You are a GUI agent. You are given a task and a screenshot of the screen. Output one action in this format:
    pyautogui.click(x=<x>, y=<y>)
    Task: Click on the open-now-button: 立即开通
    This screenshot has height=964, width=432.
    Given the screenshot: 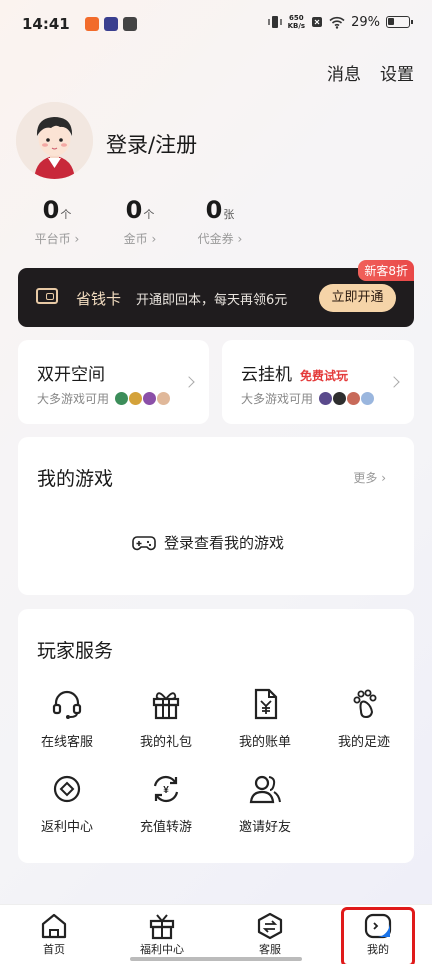 What is the action you would take?
    pyautogui.click(x=357, y=298)
    